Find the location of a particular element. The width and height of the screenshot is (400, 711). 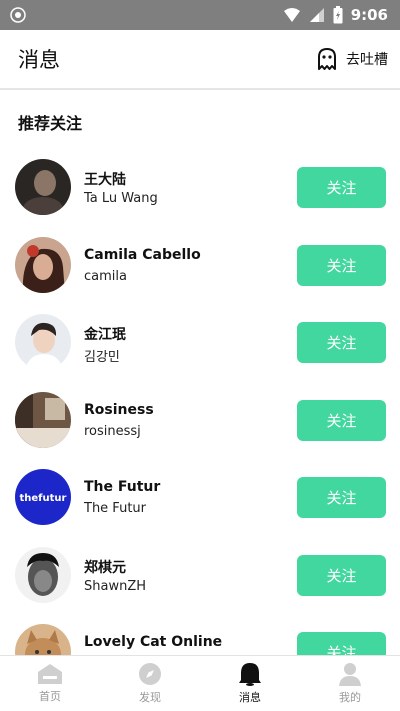

list-item: 王大陆 Ta Lu Wang 关注 is located at coordinates (200, 184).